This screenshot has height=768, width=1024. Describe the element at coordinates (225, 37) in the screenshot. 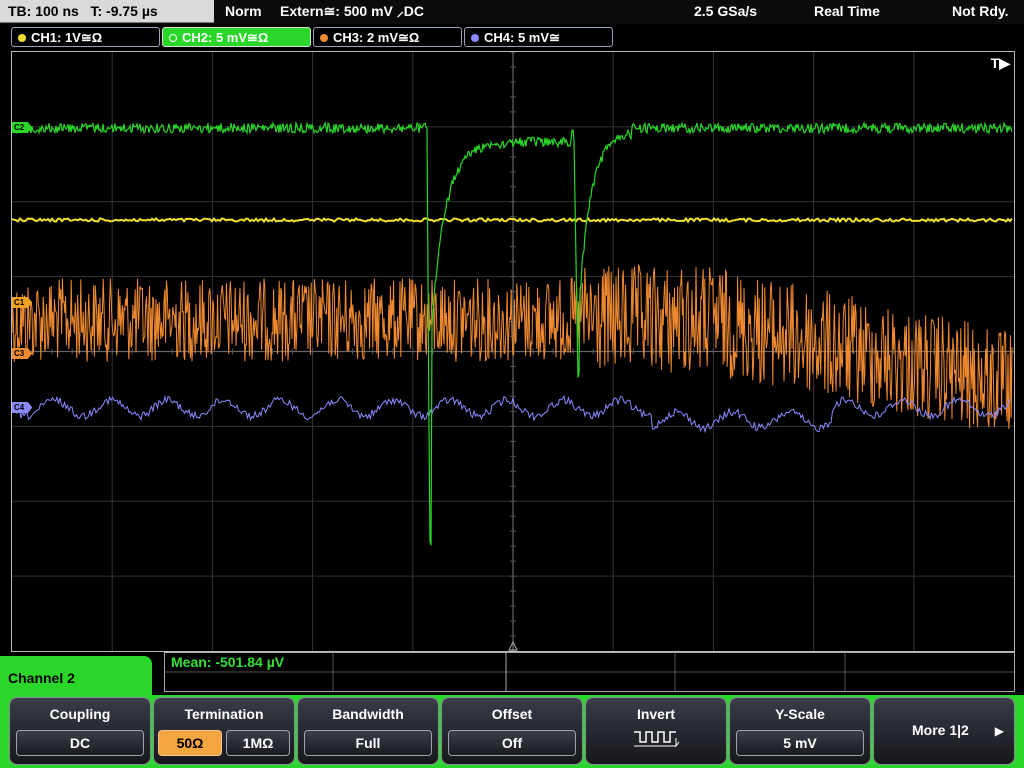

I see `ch2-label: CH2: 5 mV≅Ω` at that location.